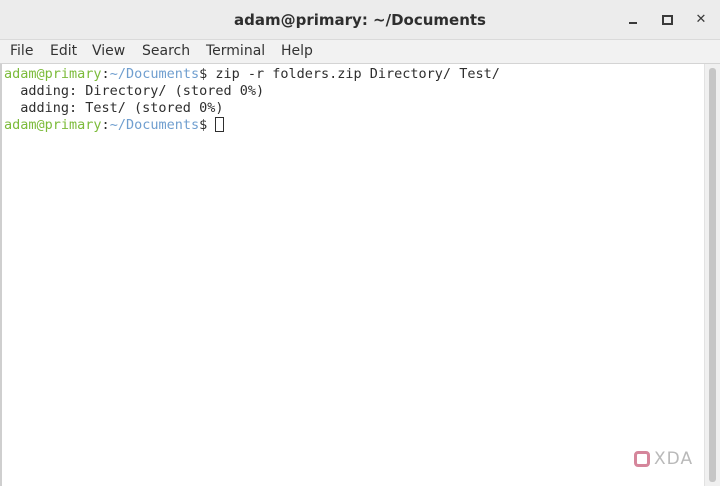 This screenshot has height=486, width=720. I want to click on scrollbar-thumb, so click(712, 275).